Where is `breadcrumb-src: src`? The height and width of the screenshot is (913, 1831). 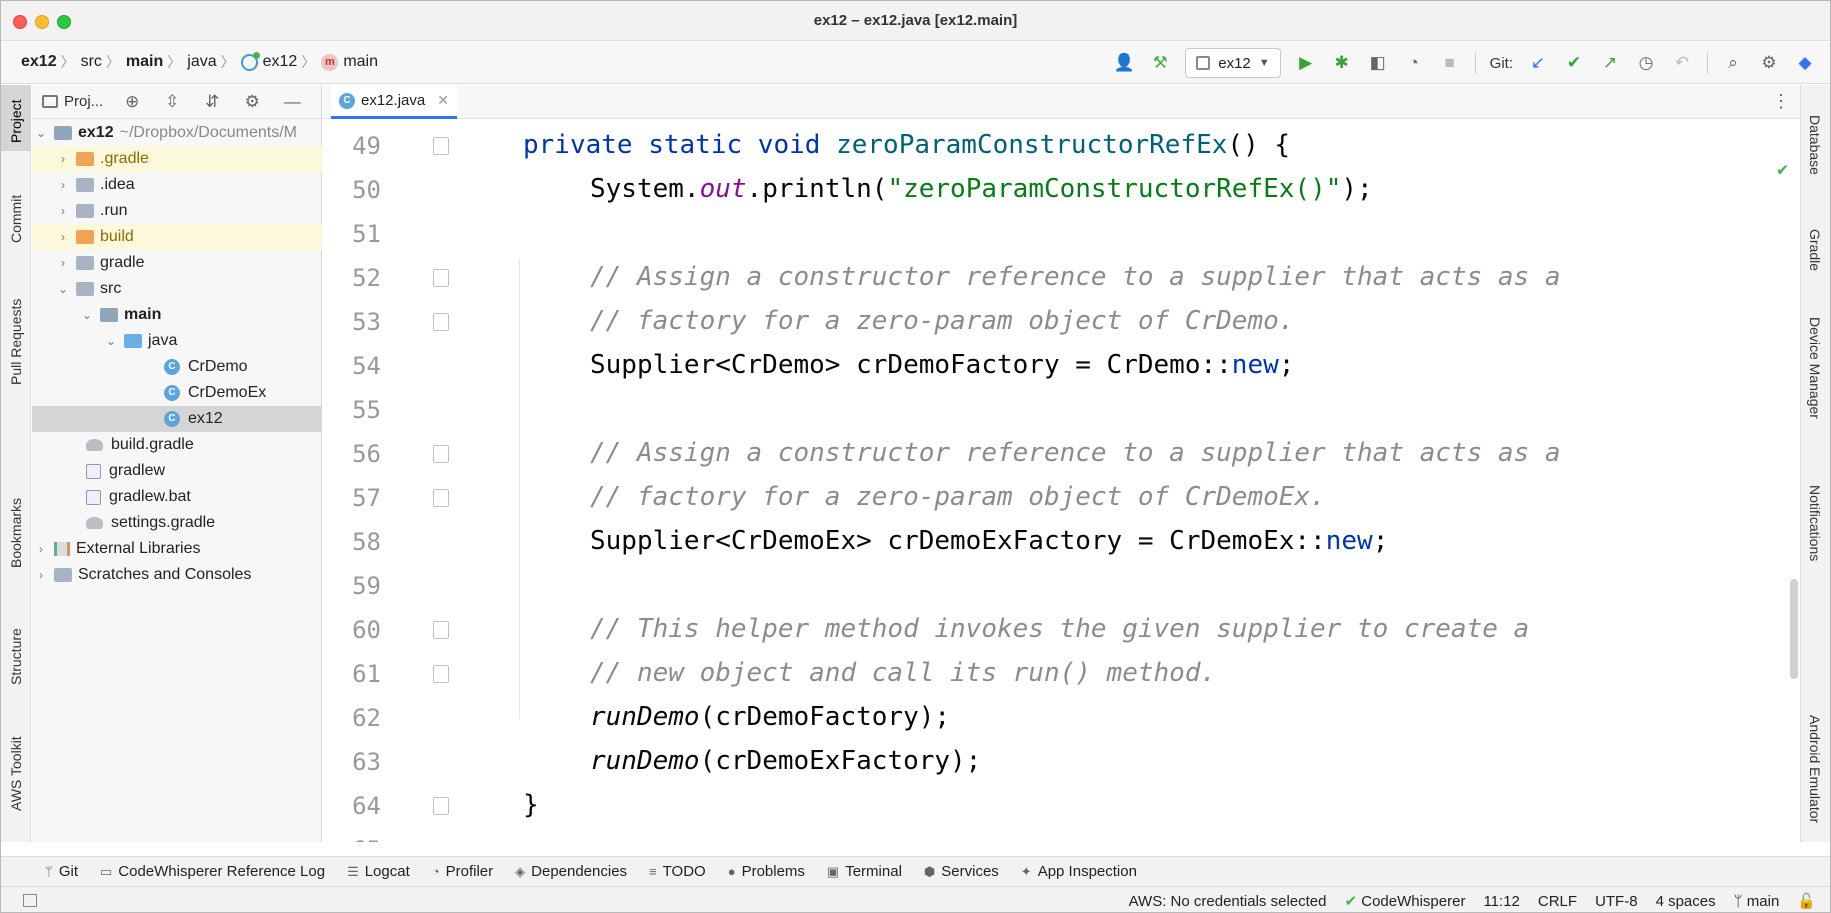
breadcrumb-src: src is located at coordinates (91, 62).